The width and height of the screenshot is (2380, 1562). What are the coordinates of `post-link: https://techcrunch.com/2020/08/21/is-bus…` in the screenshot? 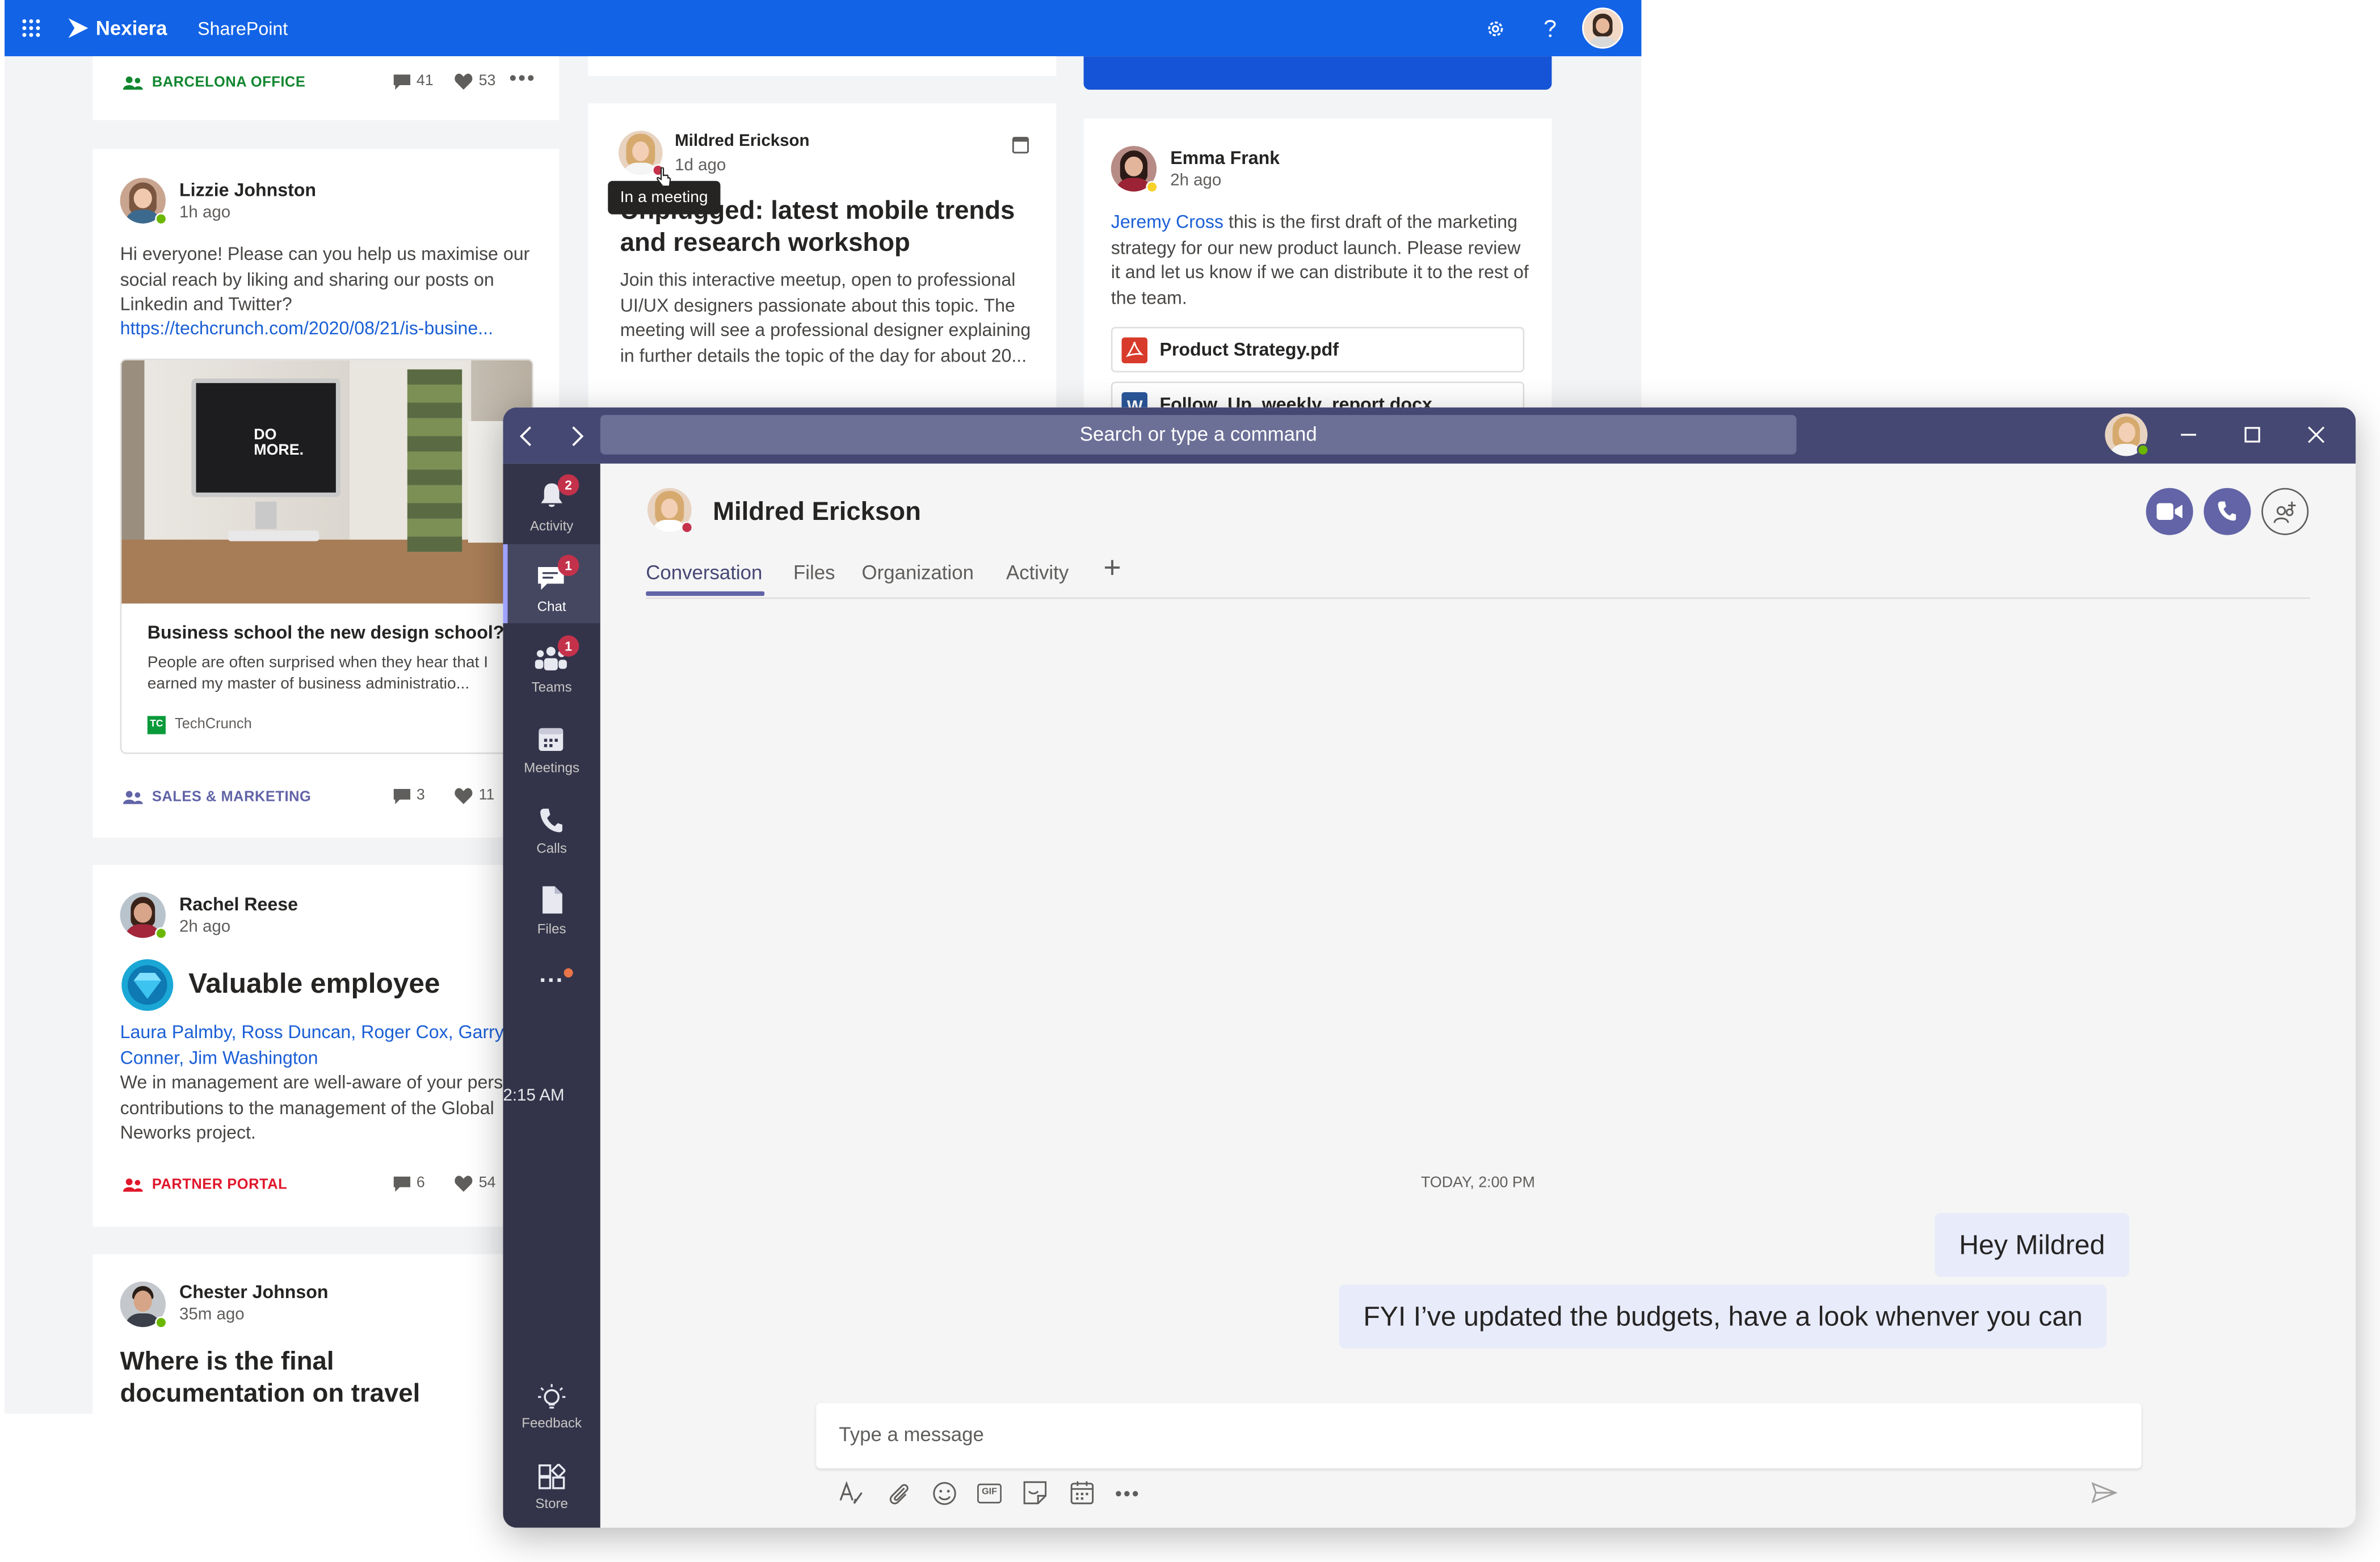 It's located at (329, 328).